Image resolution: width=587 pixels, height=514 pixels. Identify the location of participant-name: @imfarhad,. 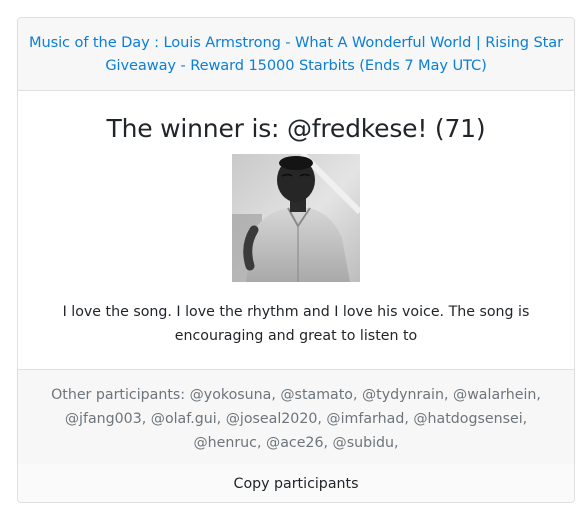
(367, 419).